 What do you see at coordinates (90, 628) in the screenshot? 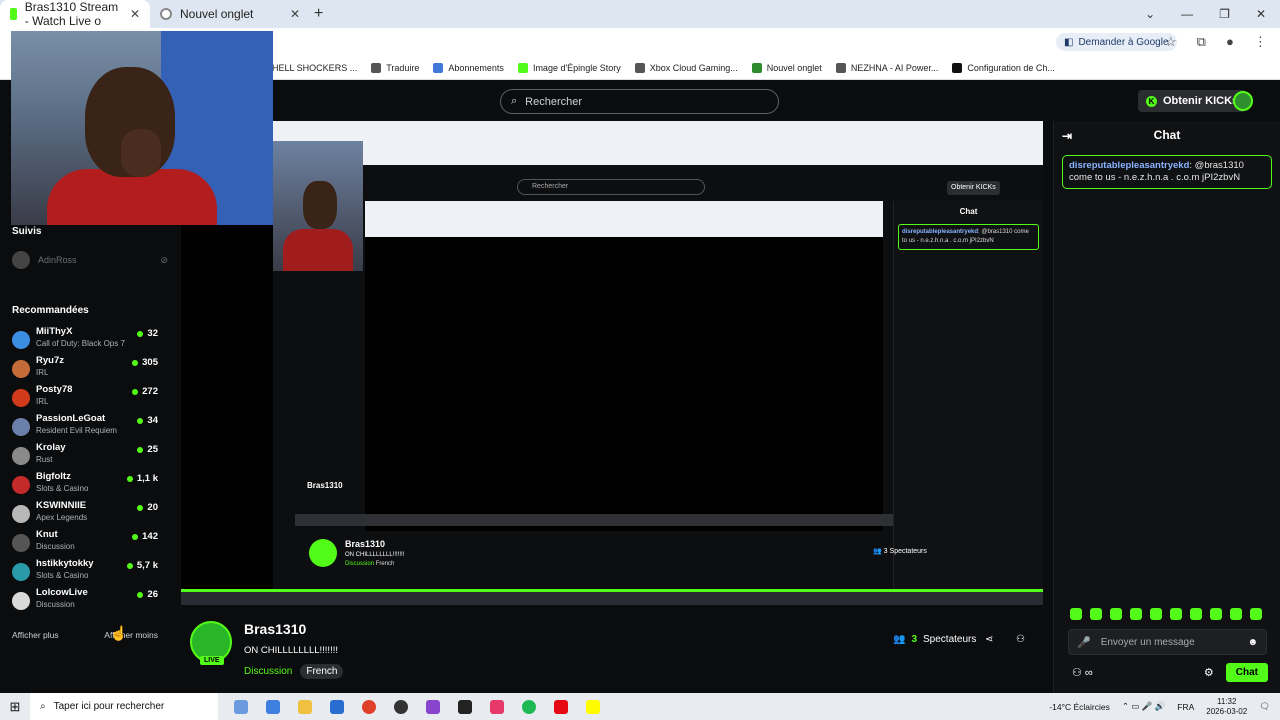
I see `show-more-less: Afficher plus Afficher moins` at bounding box center [90, 628].